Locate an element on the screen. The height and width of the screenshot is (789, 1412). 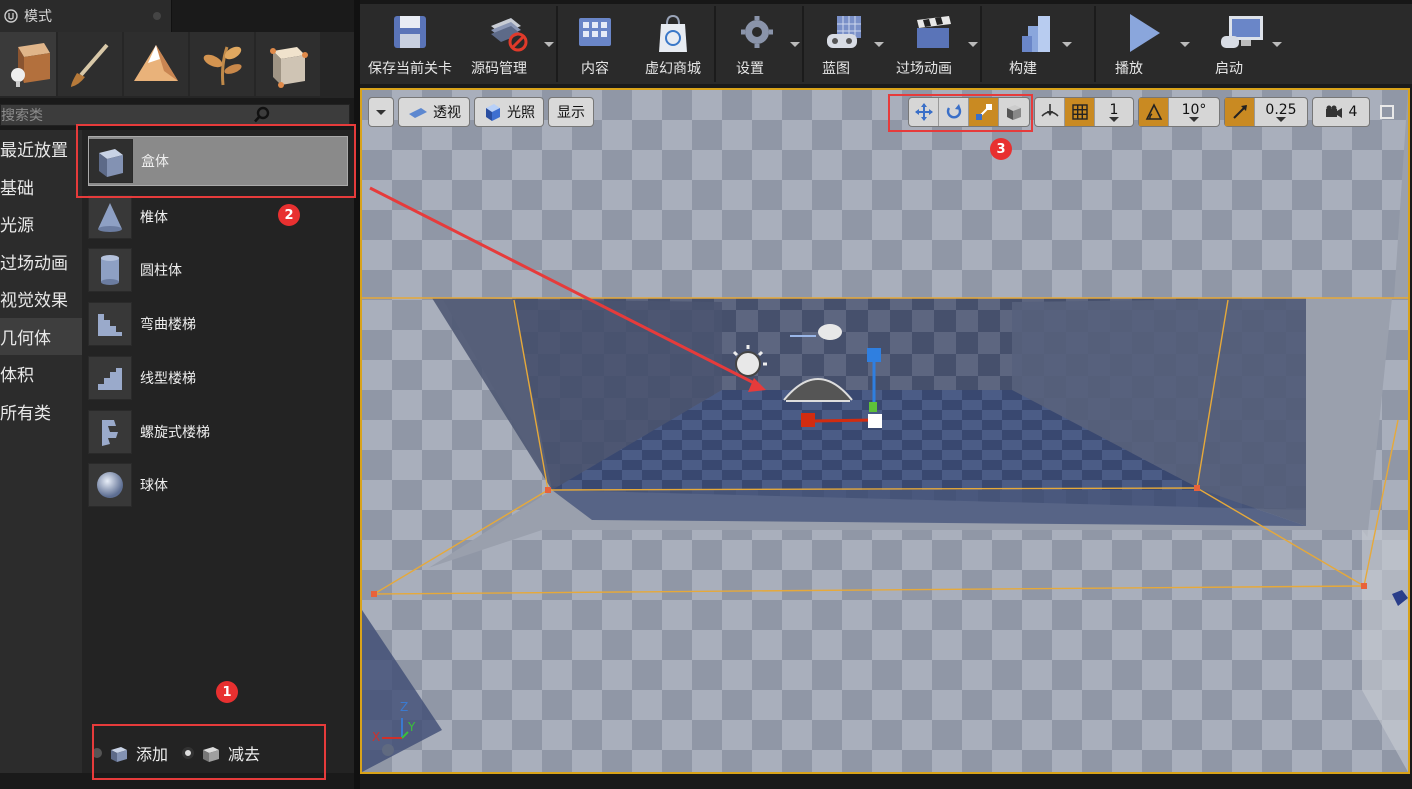
grid-snap-value: 1 is located at coordinates (1114, 112).